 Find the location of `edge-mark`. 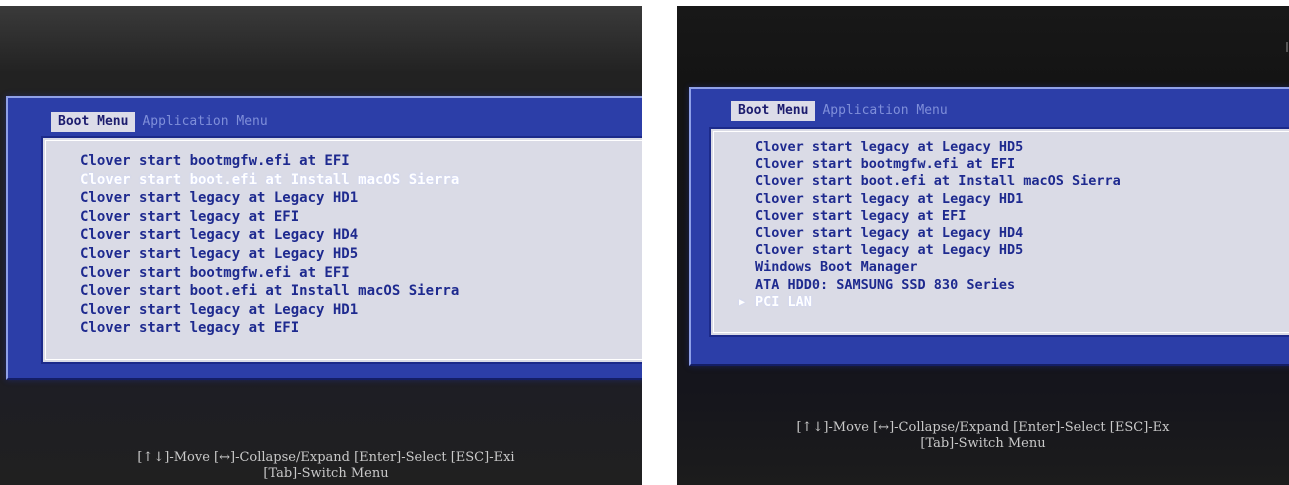

edge-mark is located at coordinates (1287, 47).